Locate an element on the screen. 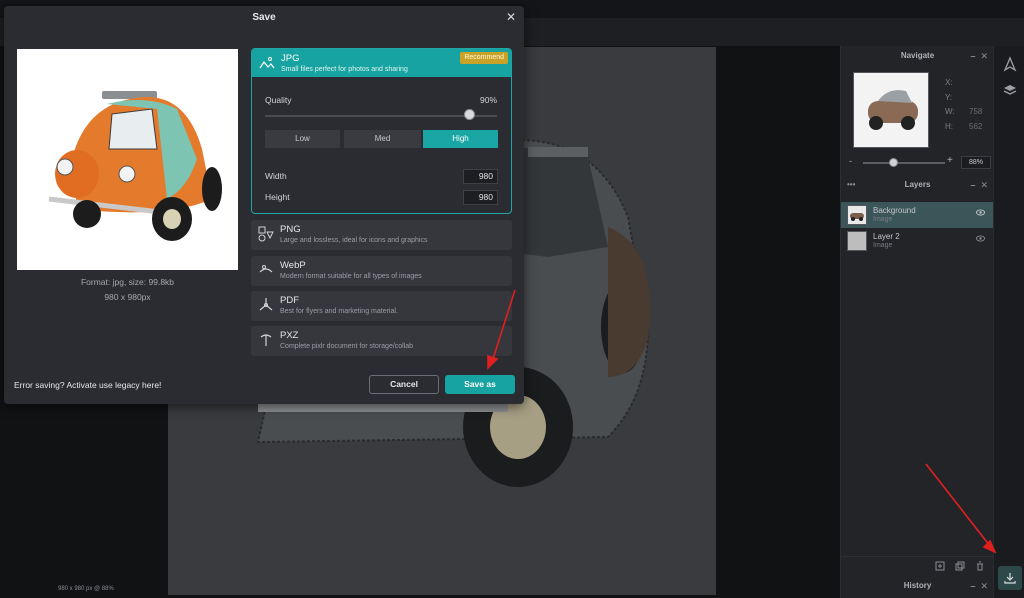 The height and width of the screenshot is (598, 1024). arrow-to-export is located at coordinates (958, 505).